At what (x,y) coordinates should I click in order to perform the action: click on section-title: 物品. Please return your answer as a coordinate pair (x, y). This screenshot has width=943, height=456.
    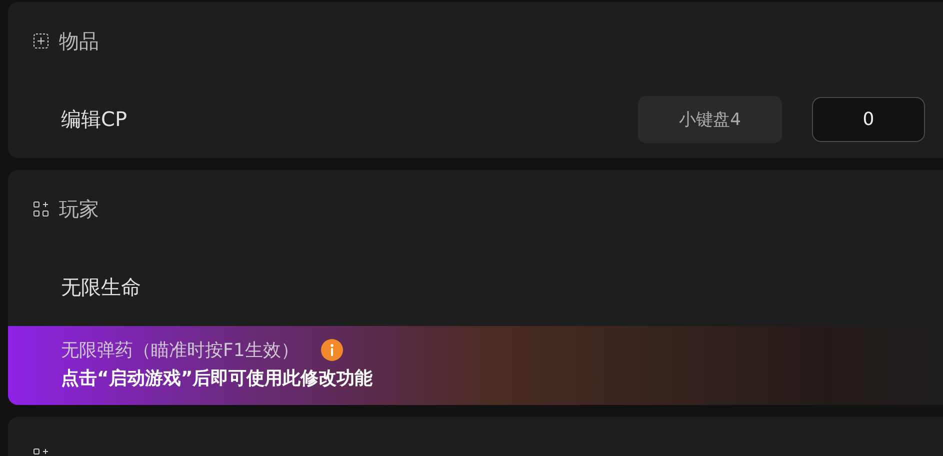
    Looking at the image, I should click on (79, 41).